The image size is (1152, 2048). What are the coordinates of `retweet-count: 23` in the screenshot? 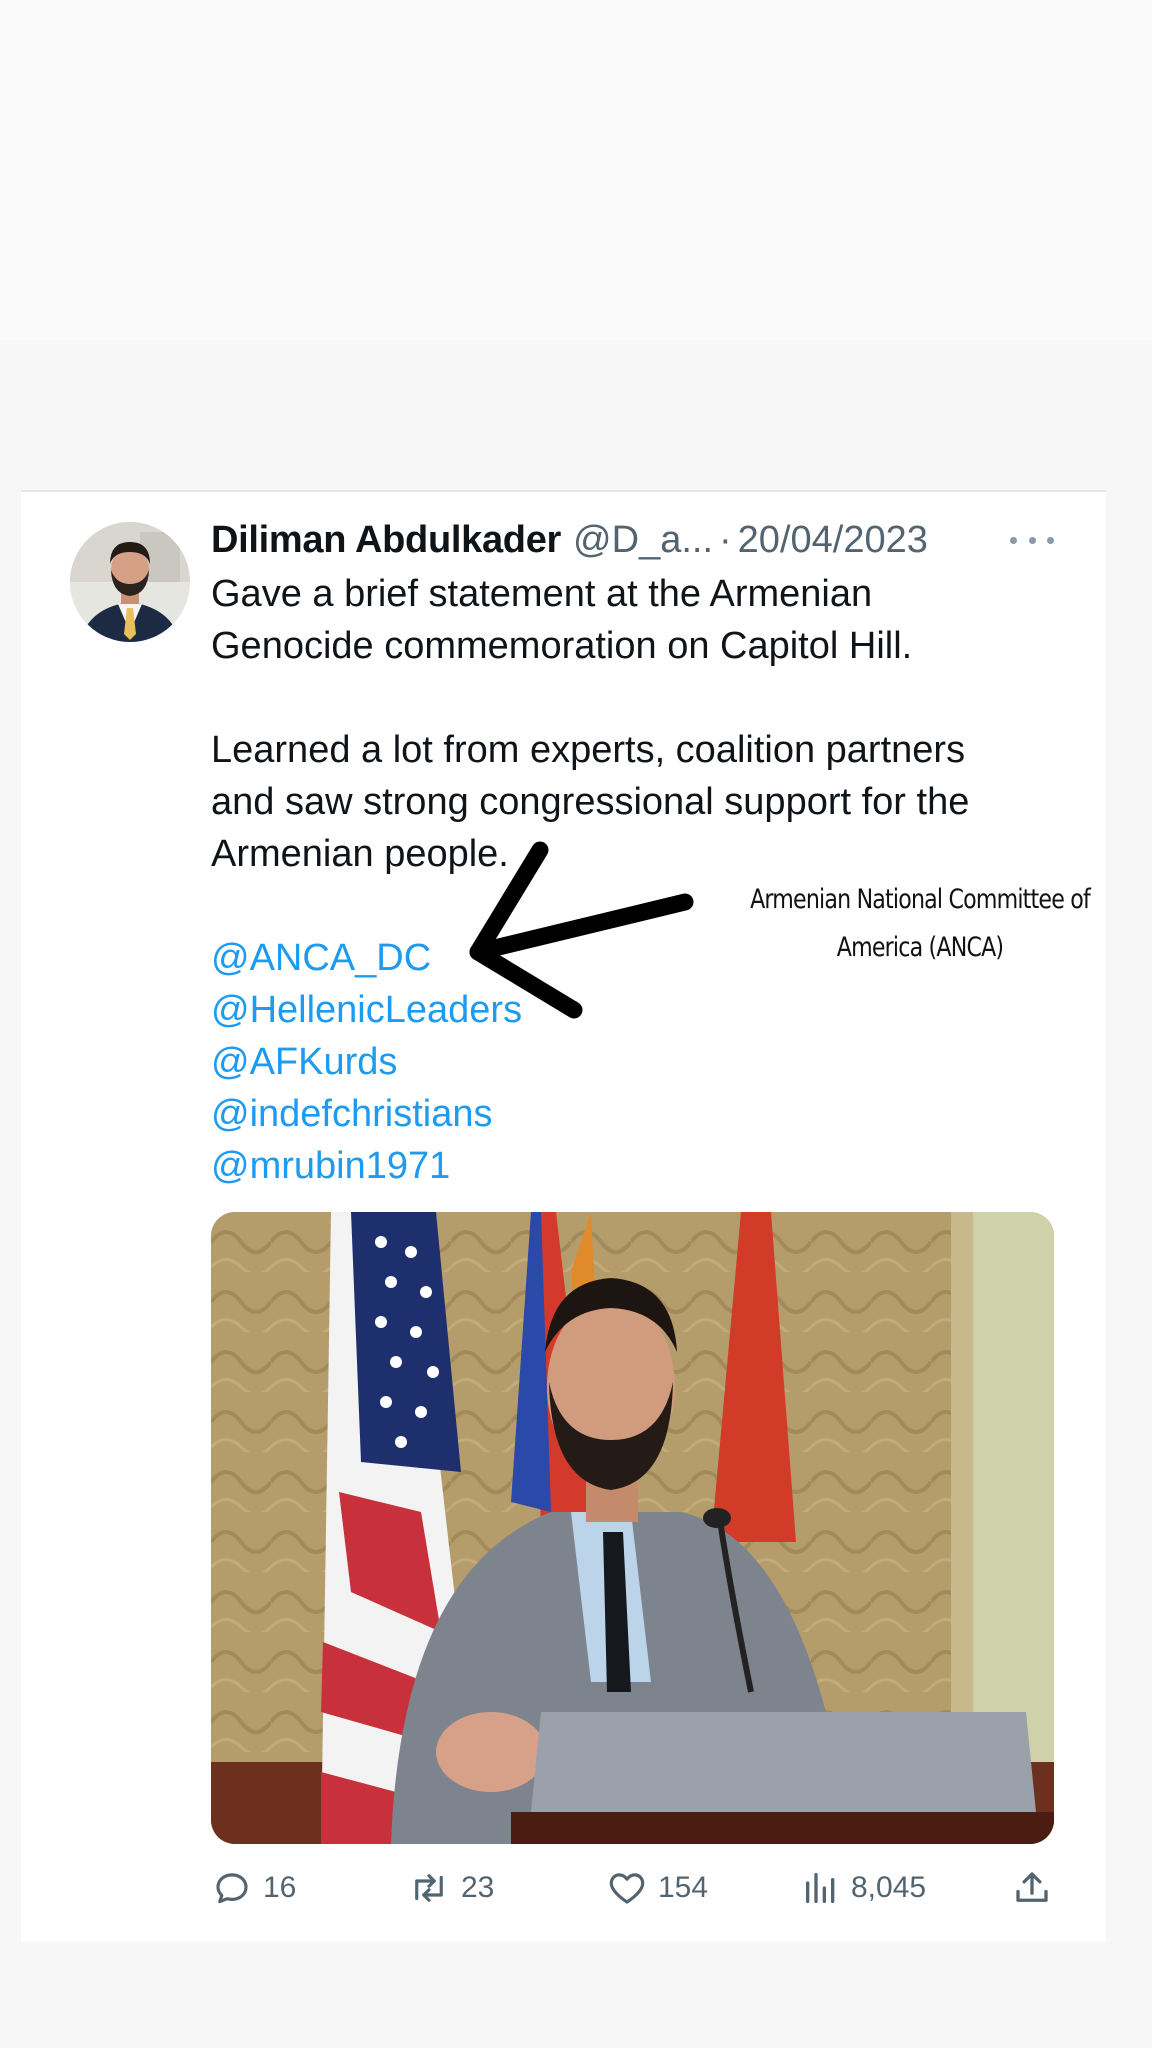 It's located at (478, 1887).